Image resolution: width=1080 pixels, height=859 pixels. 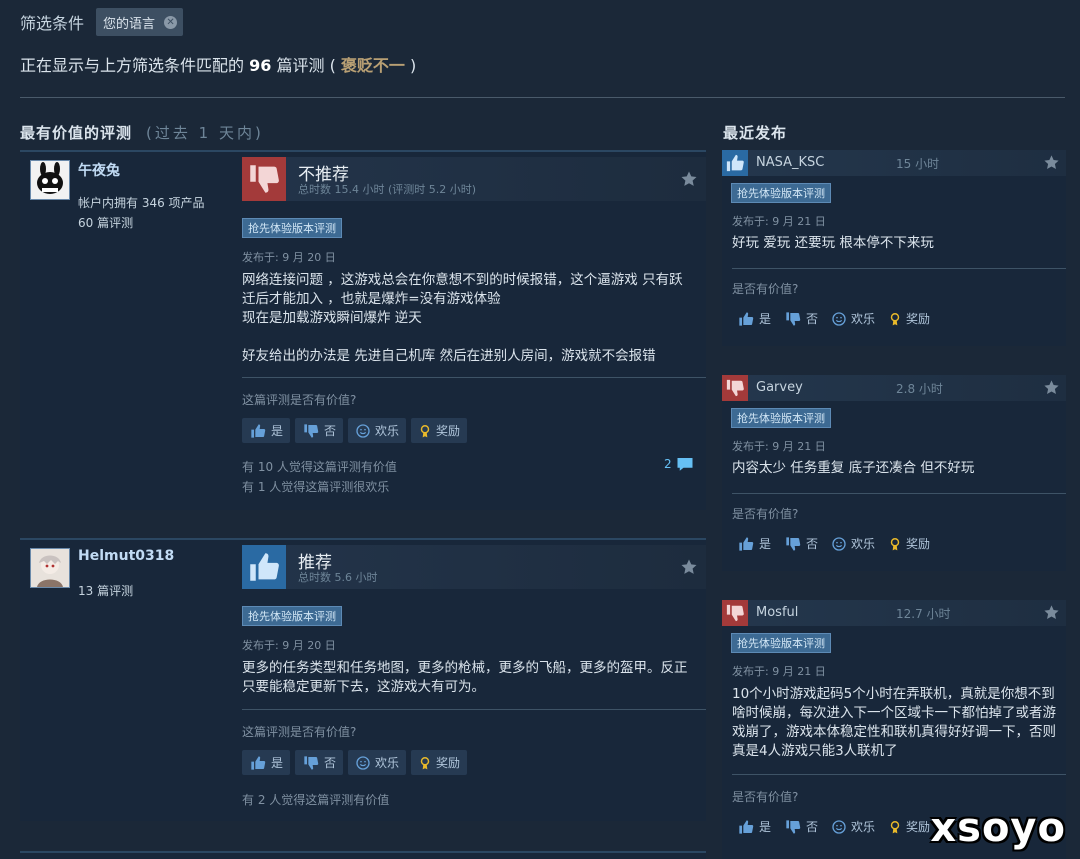 I want to click on helpful-question: 这篇评测是否有价值?, so click(x=299, y=732).